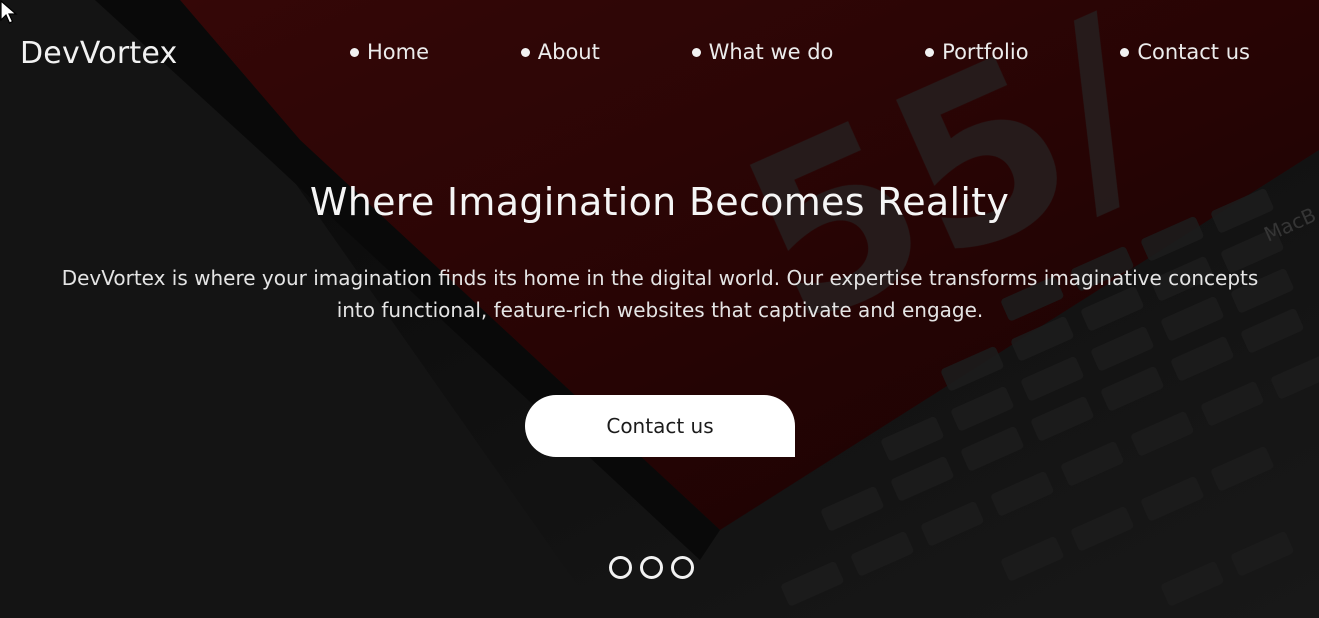  What do you see at coordinates (9, 12) in the screenshot?
I see `mouse-cursor-icon` at bounding box center [9, 12].